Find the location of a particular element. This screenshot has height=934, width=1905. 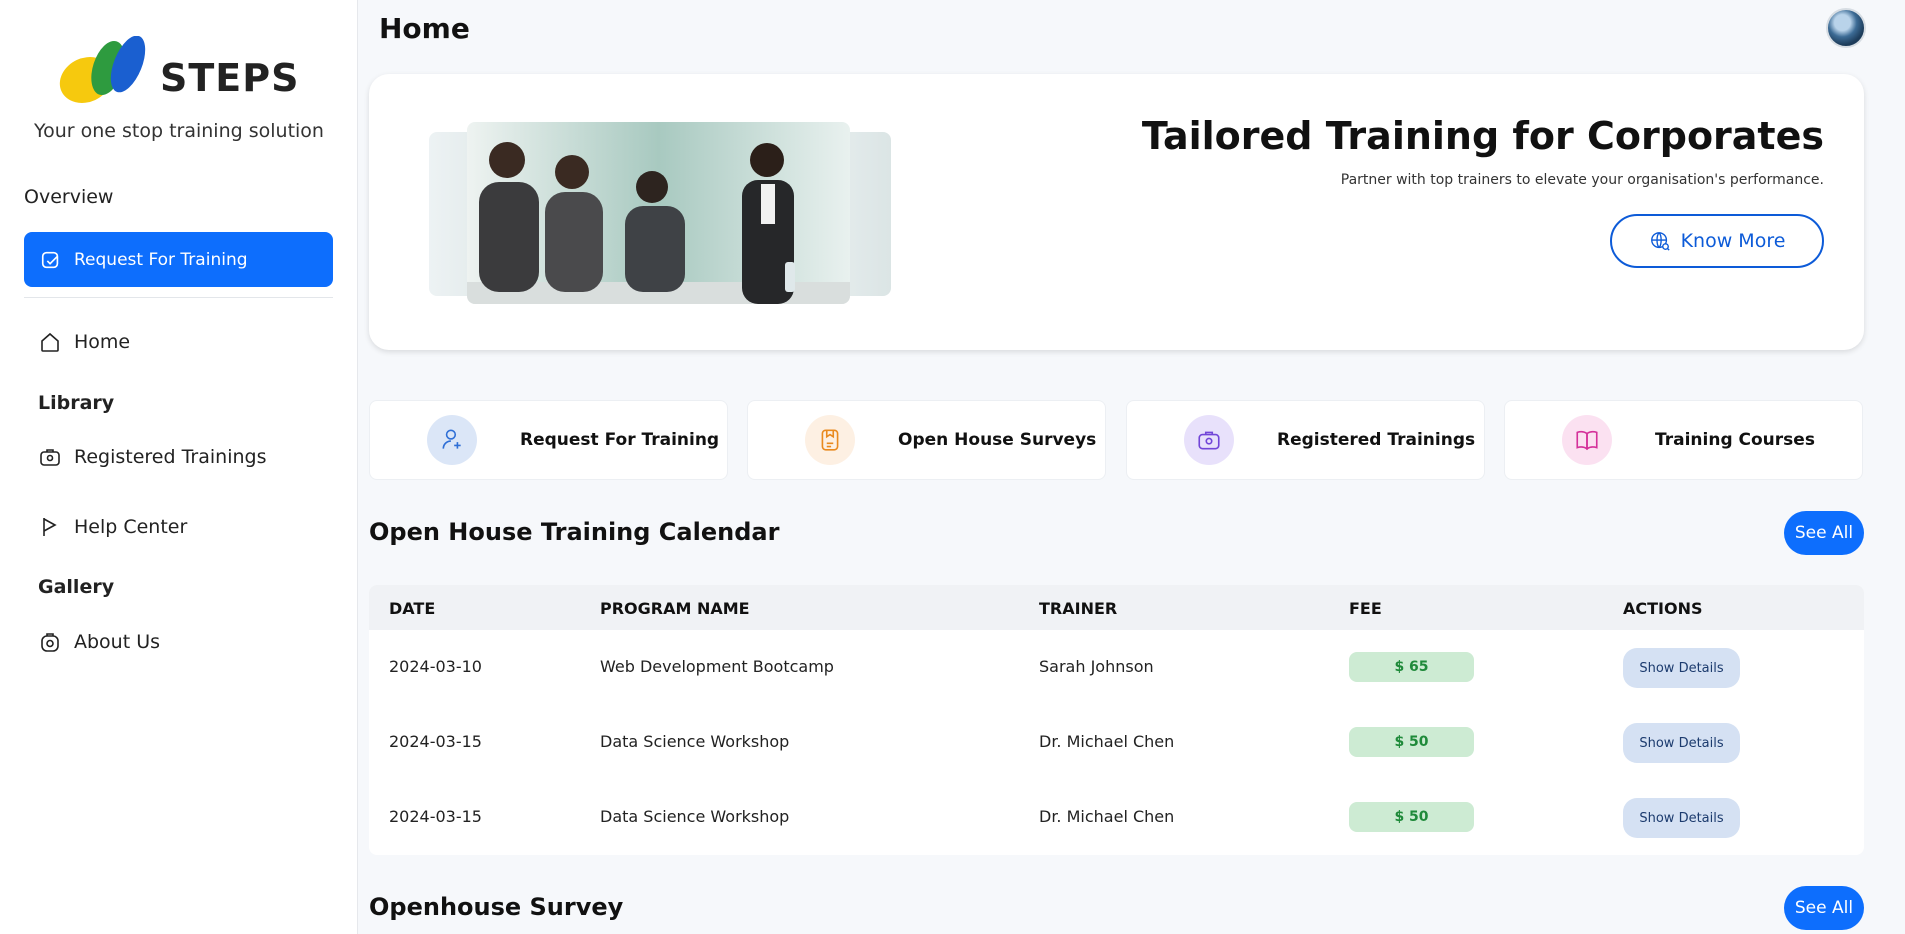

know-more-label: Know More is located at coordinates (1733, 241).